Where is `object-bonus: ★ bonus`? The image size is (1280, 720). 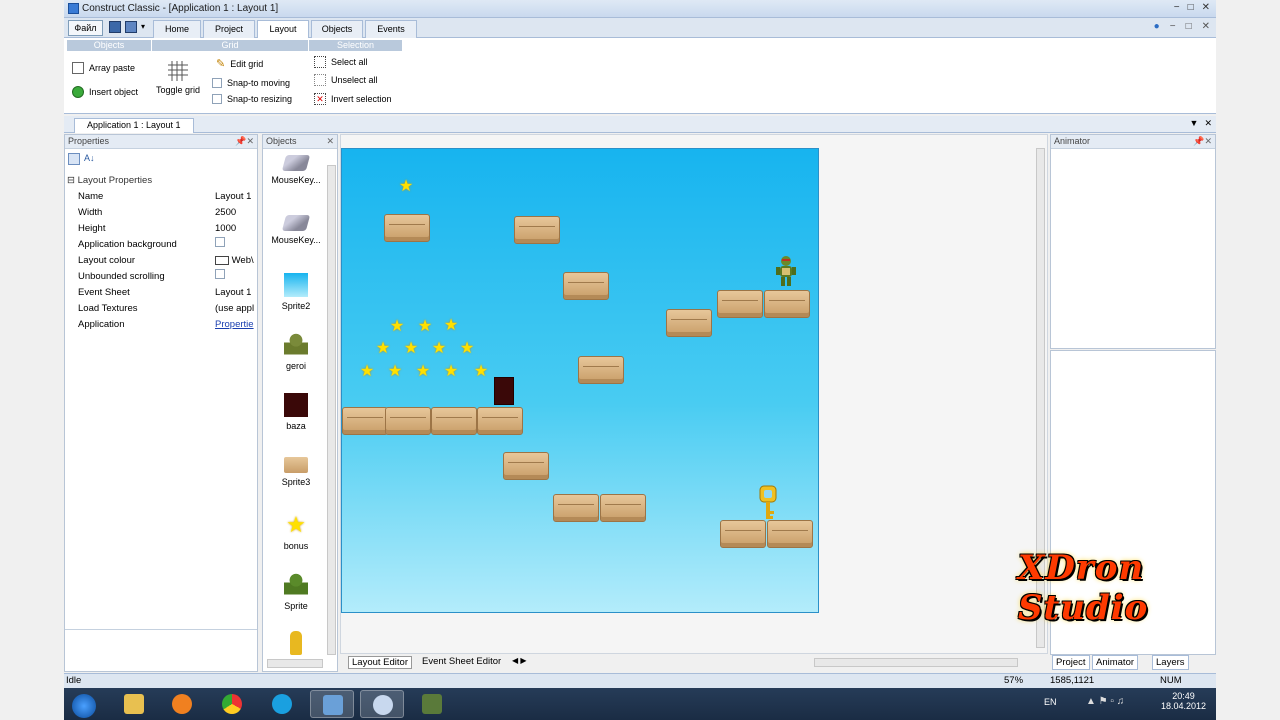 object-bonus: ★ bonus is located at coordinates (296, 532).